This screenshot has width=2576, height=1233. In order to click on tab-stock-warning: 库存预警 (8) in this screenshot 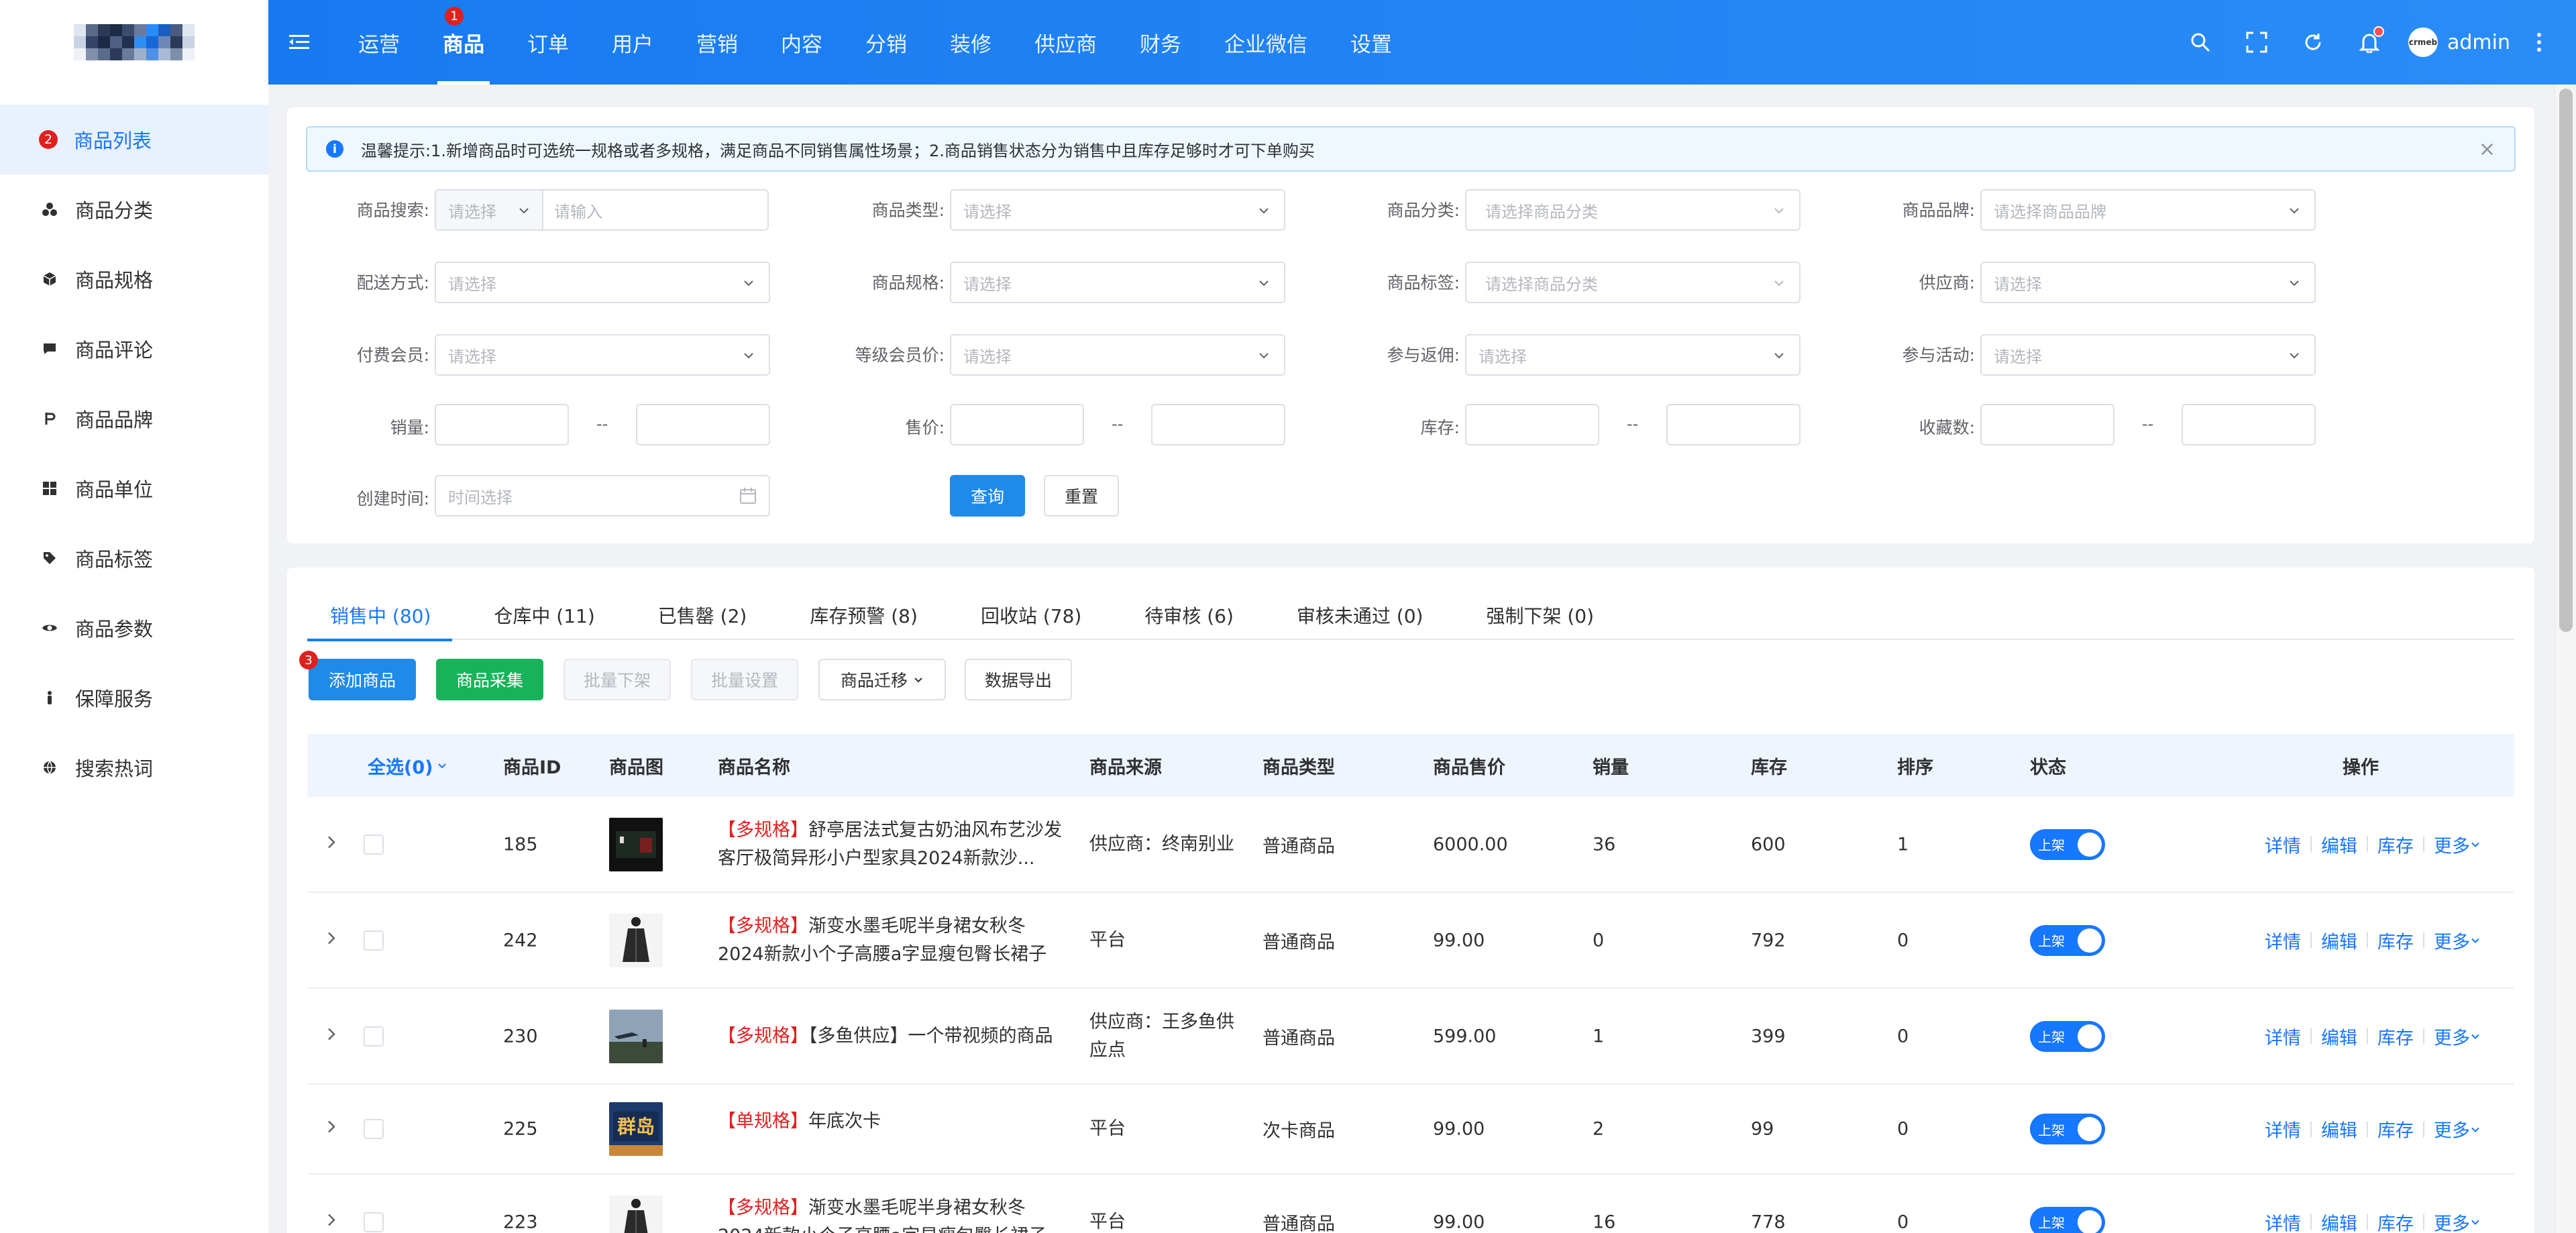, I will do `click(863, 615)`.